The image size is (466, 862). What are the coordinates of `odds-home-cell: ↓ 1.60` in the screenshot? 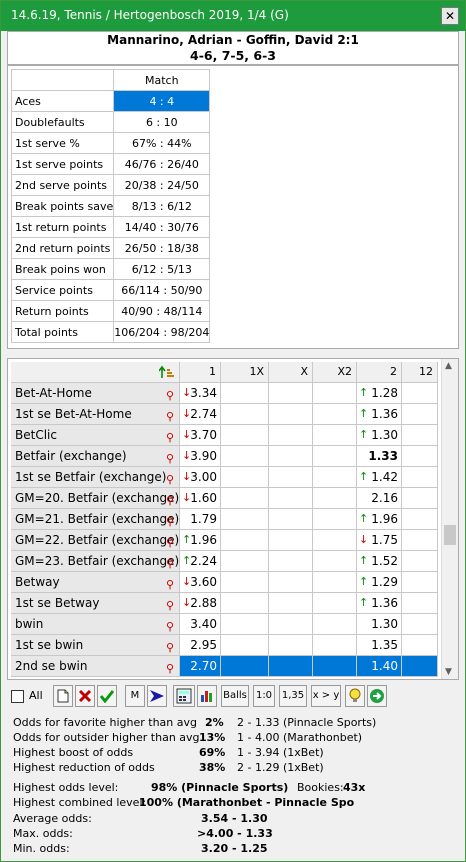 It's located at (200, 498).